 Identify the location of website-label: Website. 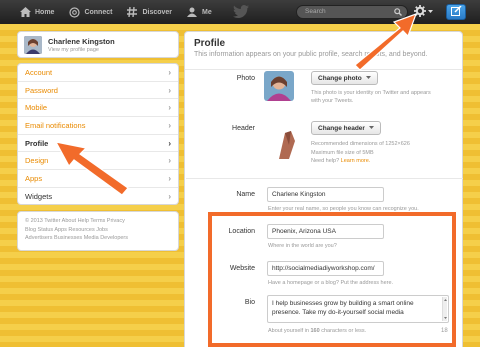
(242, 268).